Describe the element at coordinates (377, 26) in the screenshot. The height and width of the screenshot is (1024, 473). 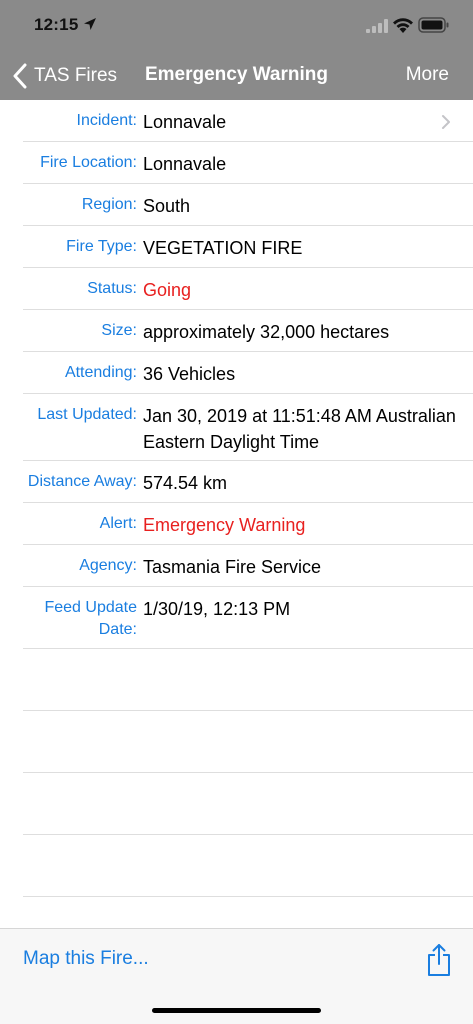
I see `cellular-signal-icon` at that location.